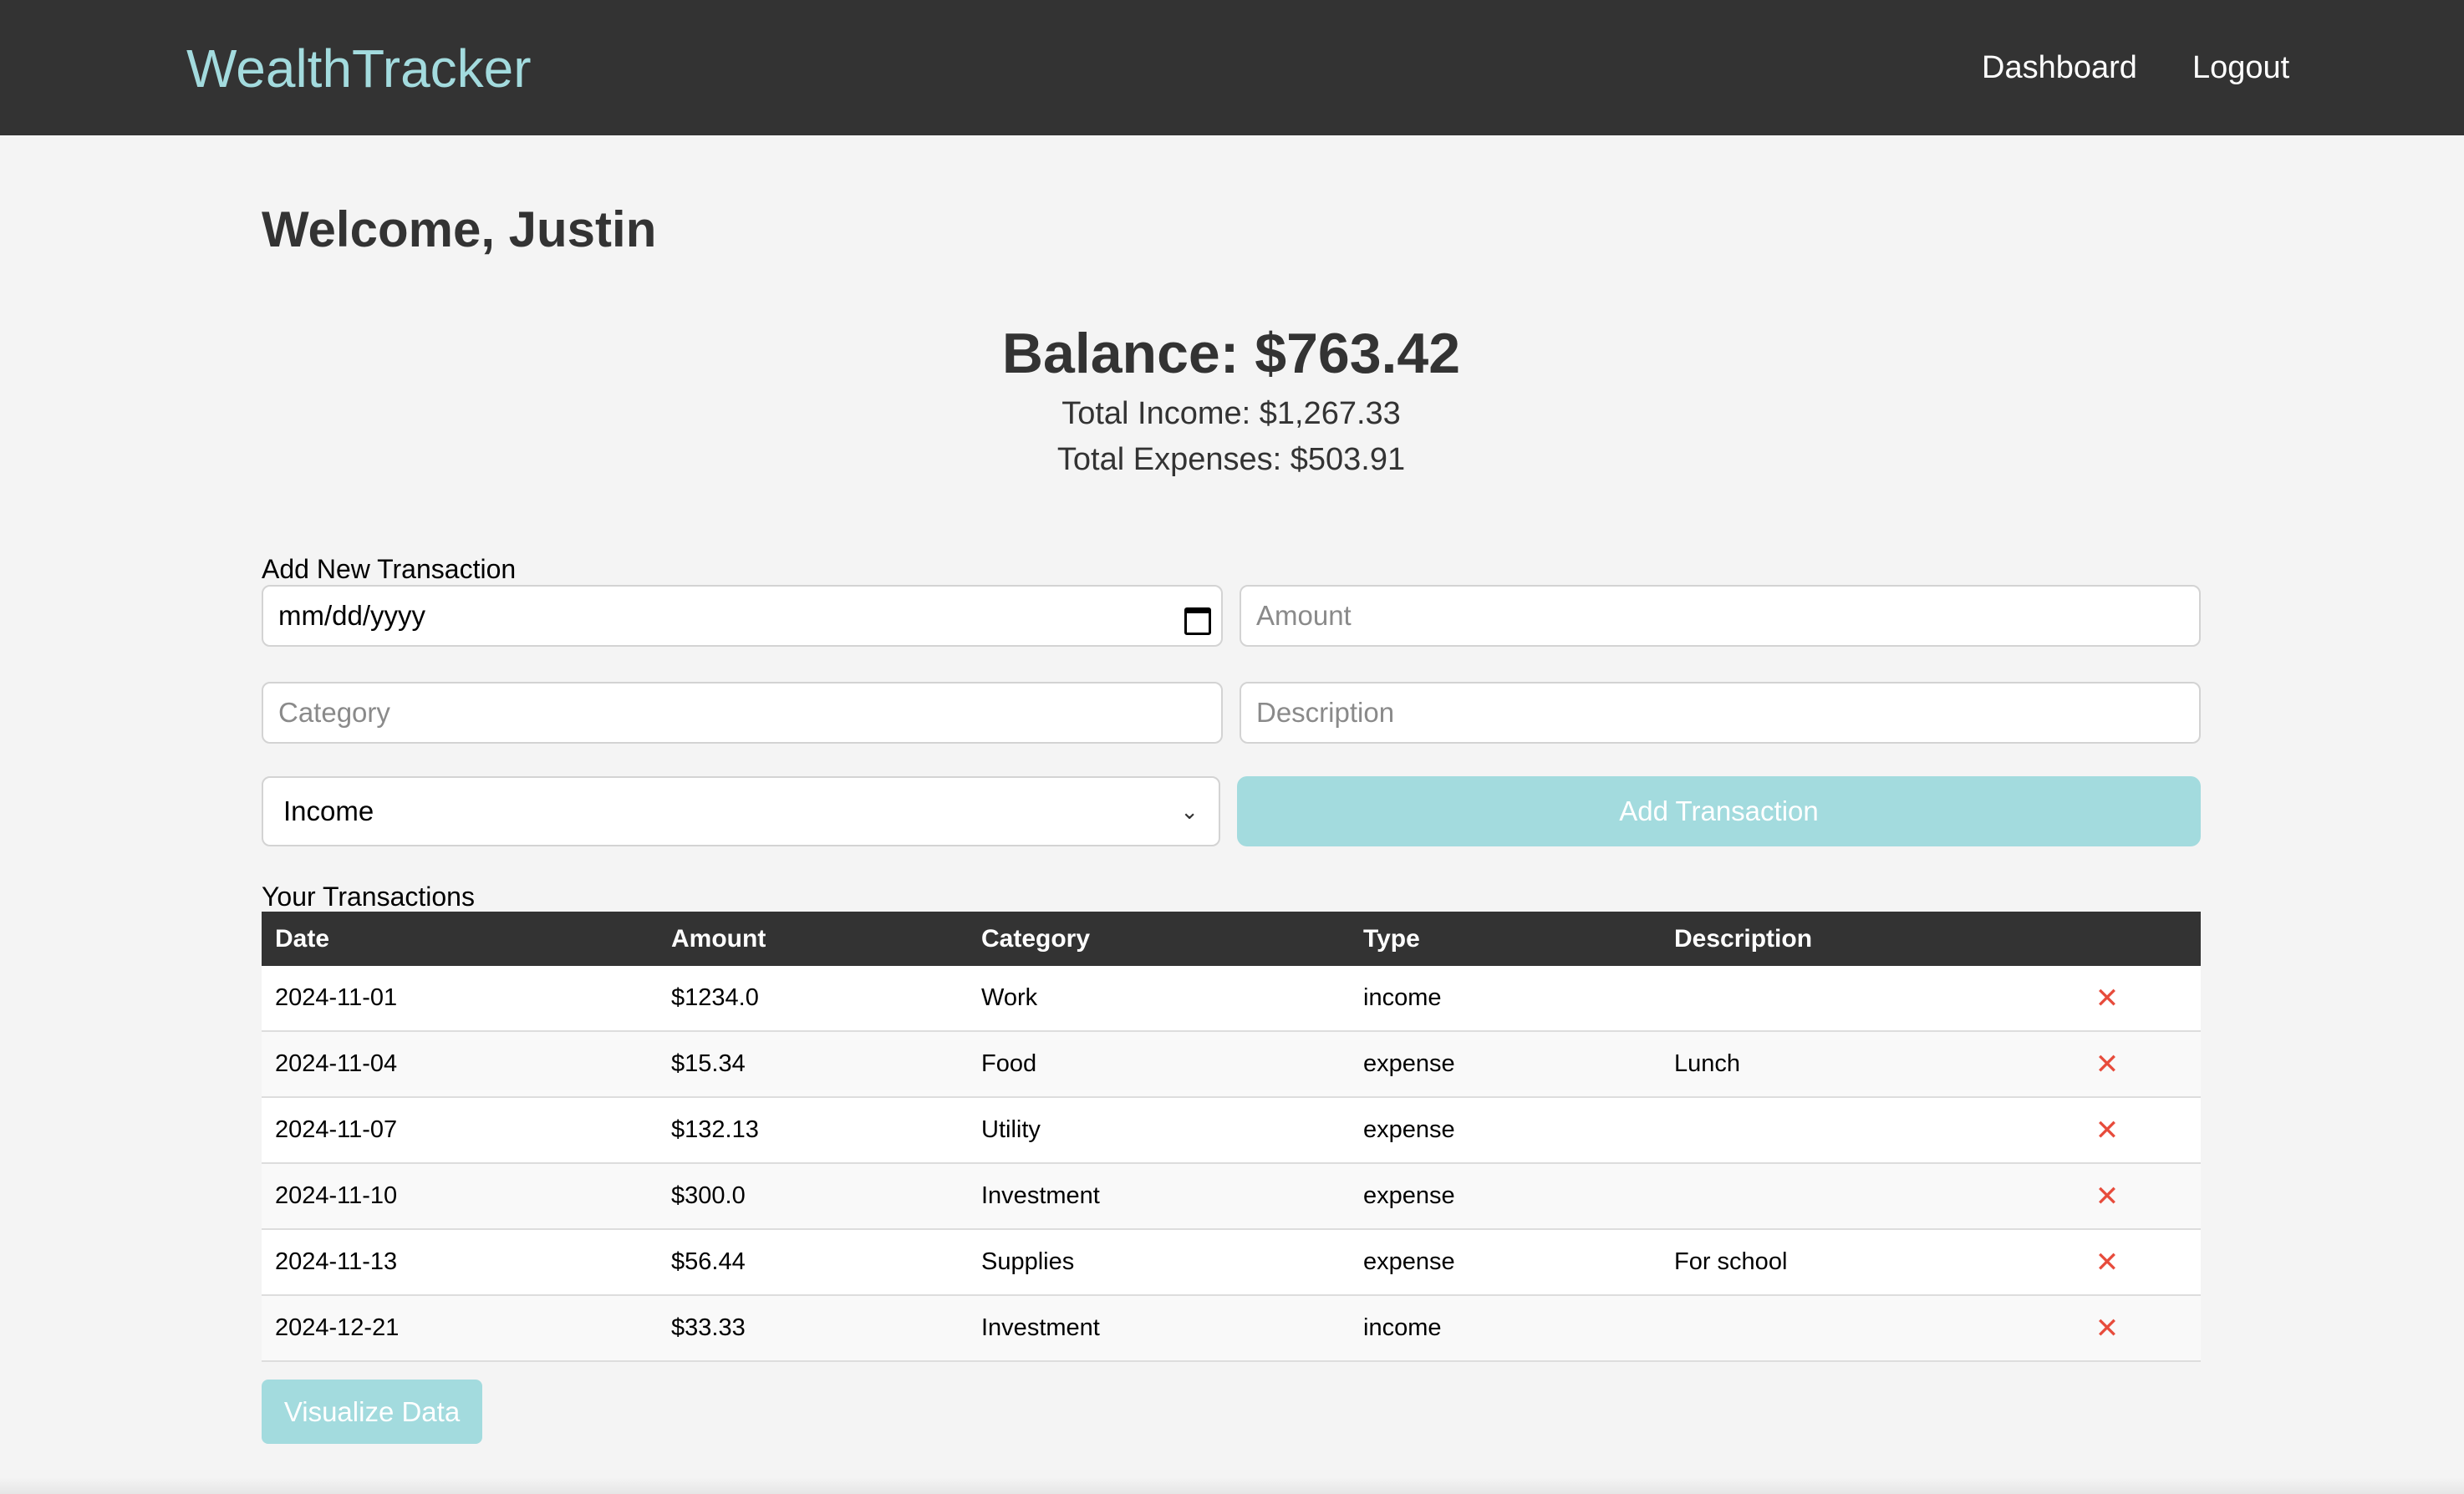  What do you see at coordinates (715, 1129) in the screenshot?
I see `cell-amount: $132.13` at bounding box center [715, 1129].